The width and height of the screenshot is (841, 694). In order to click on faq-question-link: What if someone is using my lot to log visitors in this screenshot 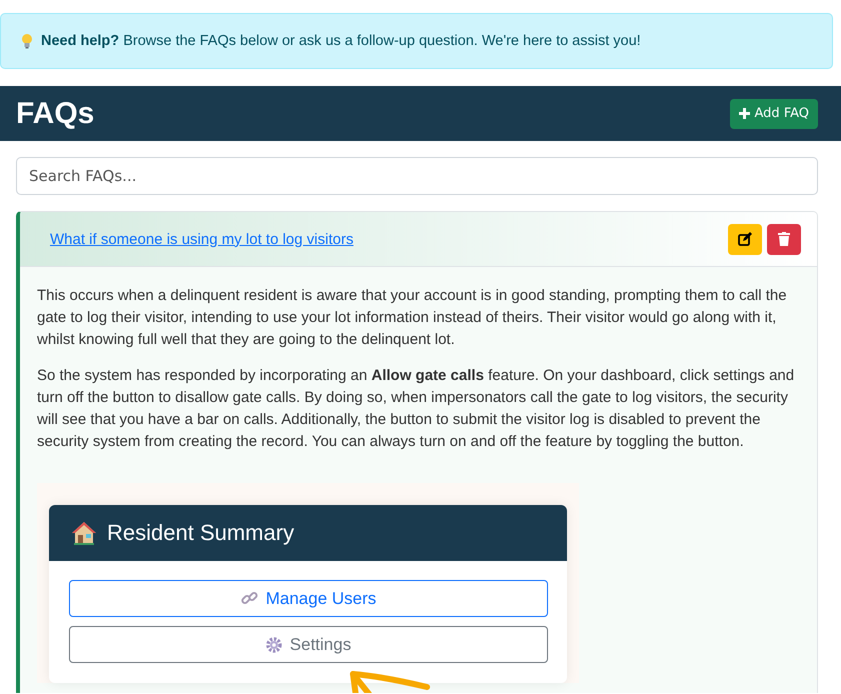, I will do `click(202, 239)`.